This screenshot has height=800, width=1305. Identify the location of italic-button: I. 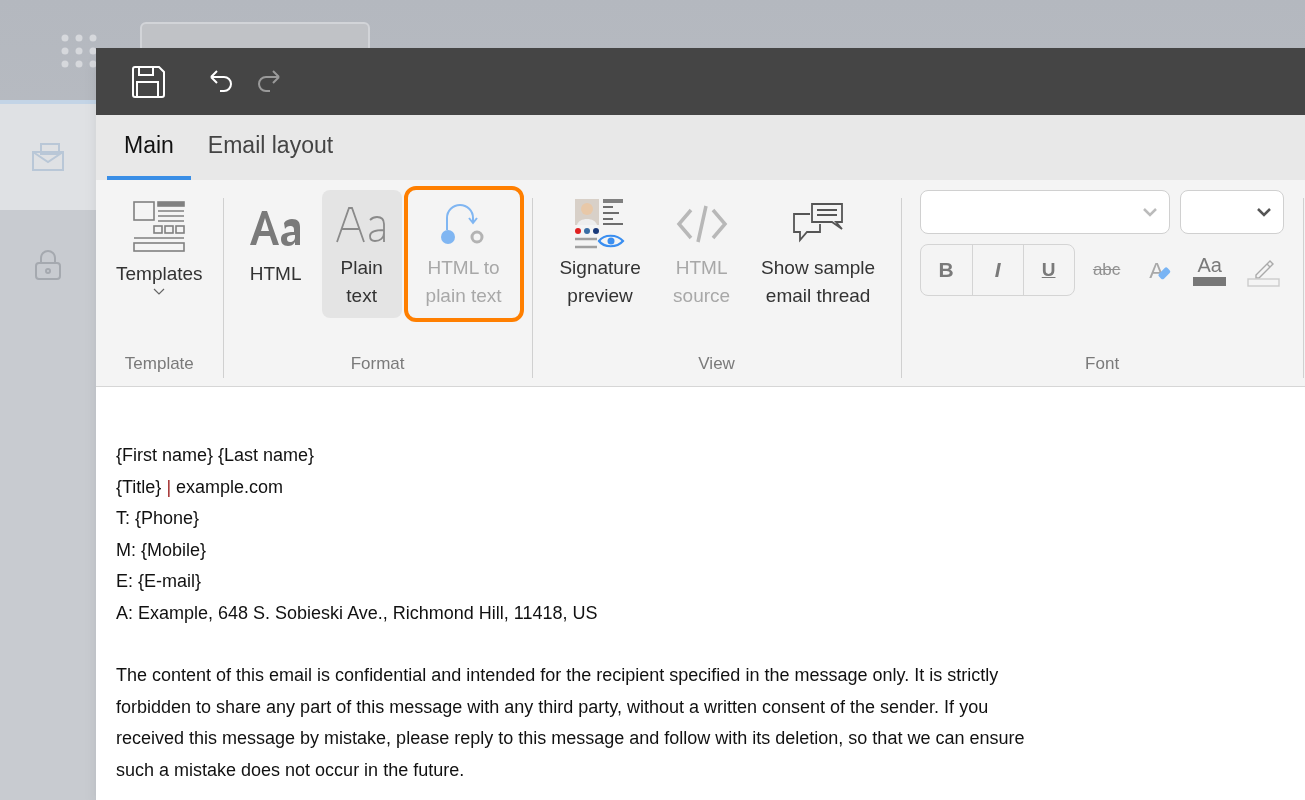
(997, 270).